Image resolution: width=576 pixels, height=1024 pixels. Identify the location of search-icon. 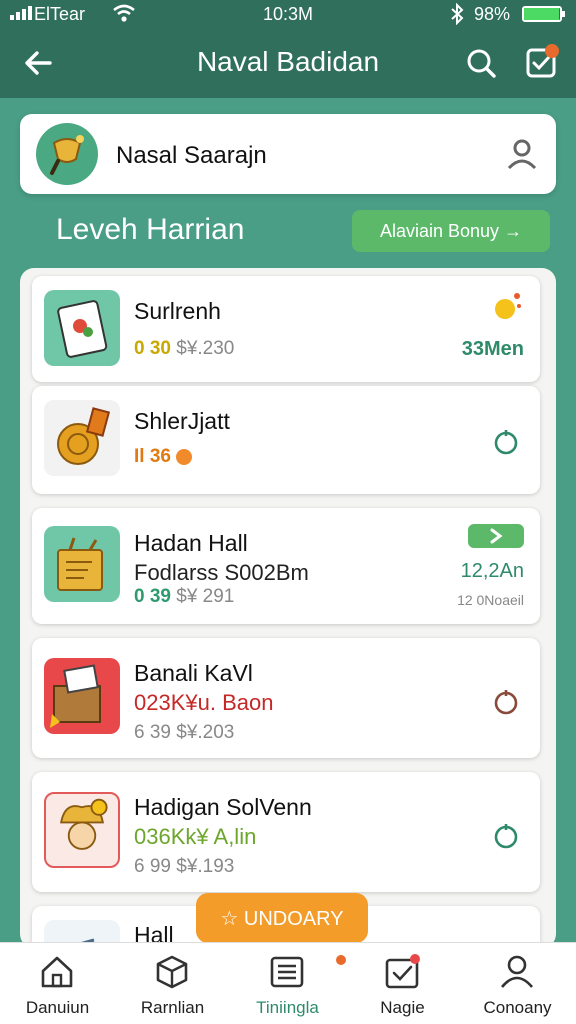
(481, 63).